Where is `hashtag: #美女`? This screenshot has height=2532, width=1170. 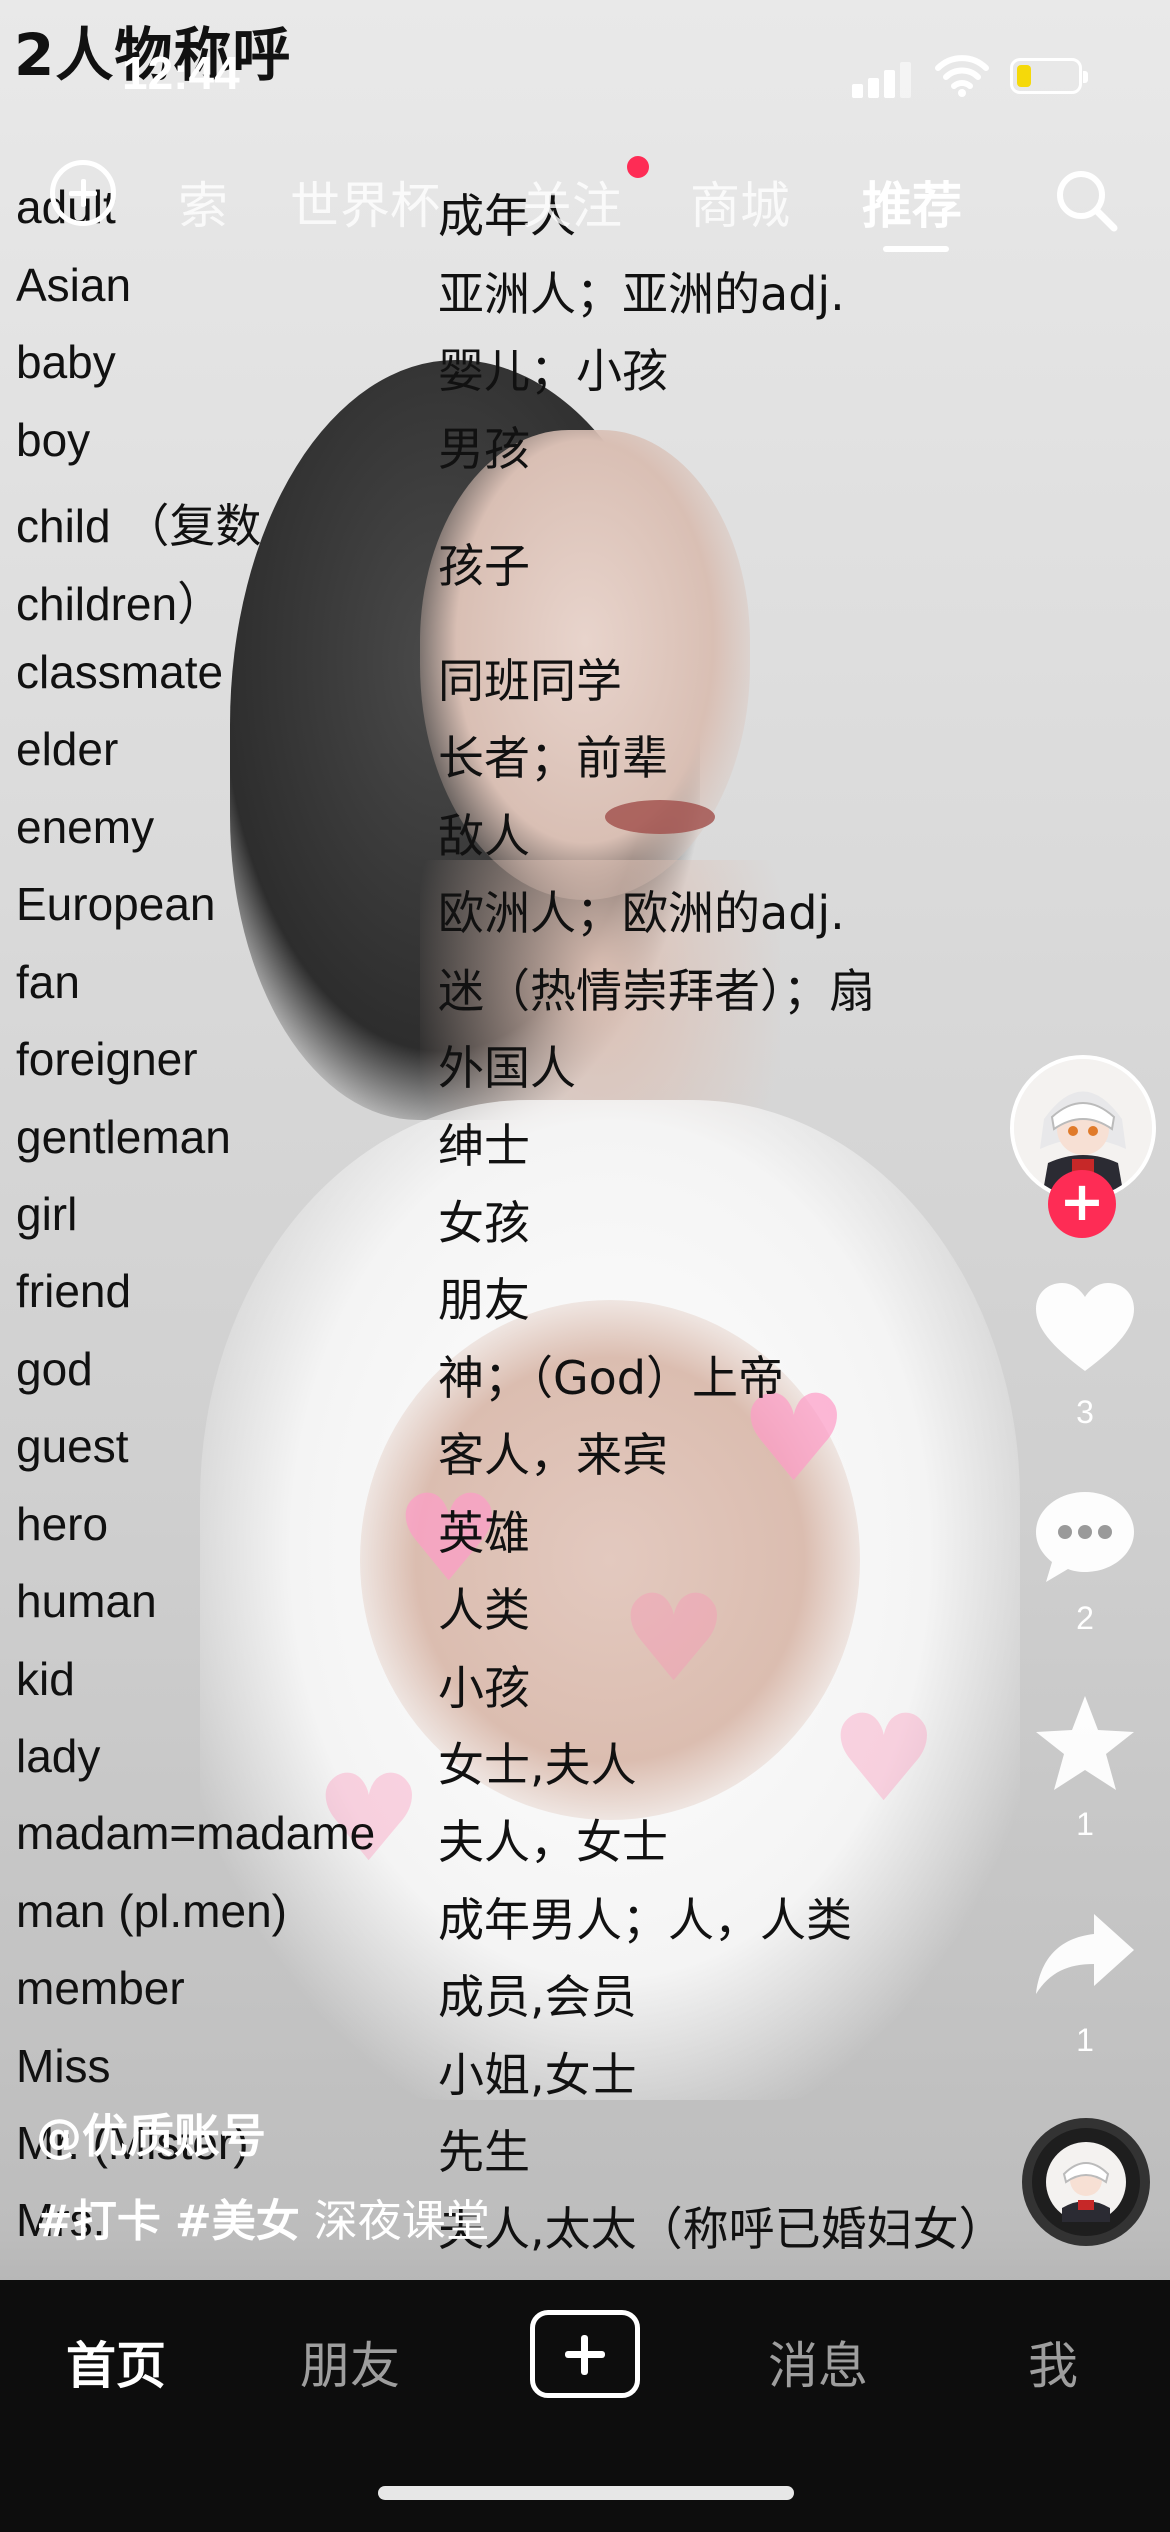
hashtag: #美女 is located at coordinates (237, 2221).